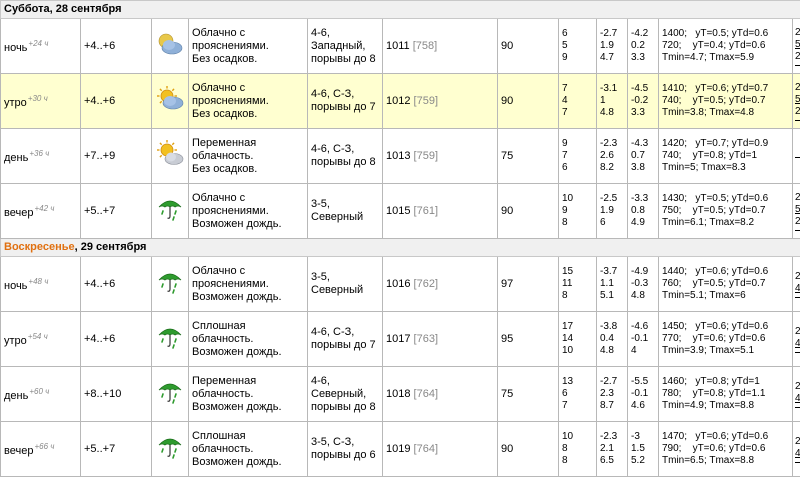  I want to click on value-line: 49, so click(797, 289).